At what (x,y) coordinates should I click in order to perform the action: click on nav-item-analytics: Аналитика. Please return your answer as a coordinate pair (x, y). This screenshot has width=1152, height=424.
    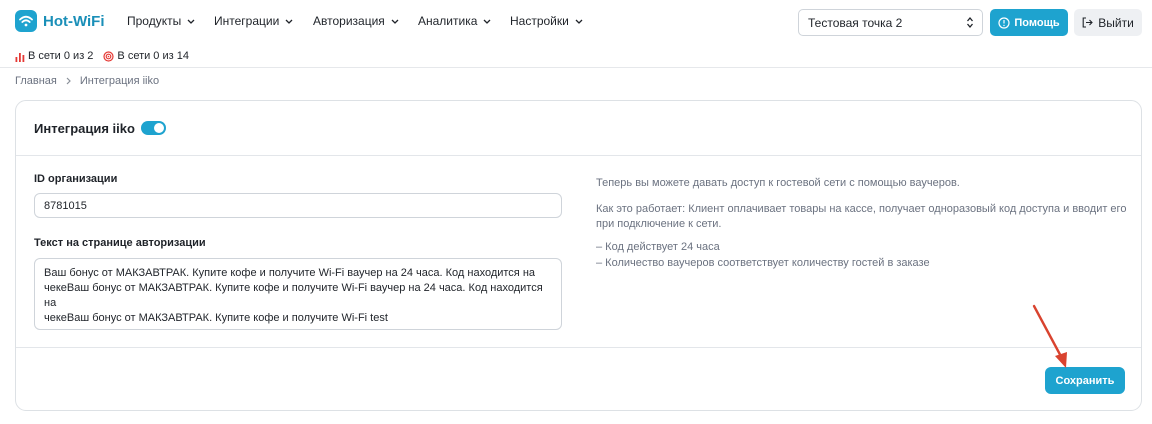
    Looking at the image, I should click on (464, 21).